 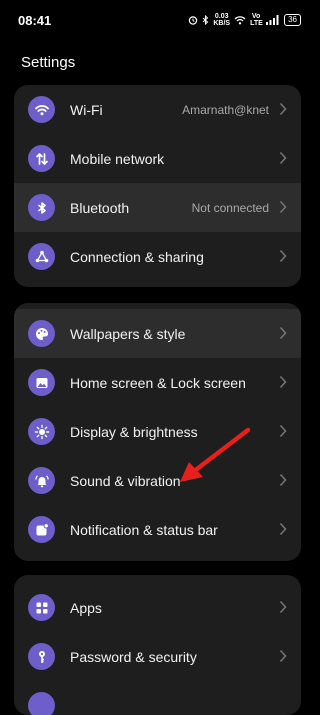 I want to click on network-speed: 0.03 KB/S, so click(x=222, y=20).